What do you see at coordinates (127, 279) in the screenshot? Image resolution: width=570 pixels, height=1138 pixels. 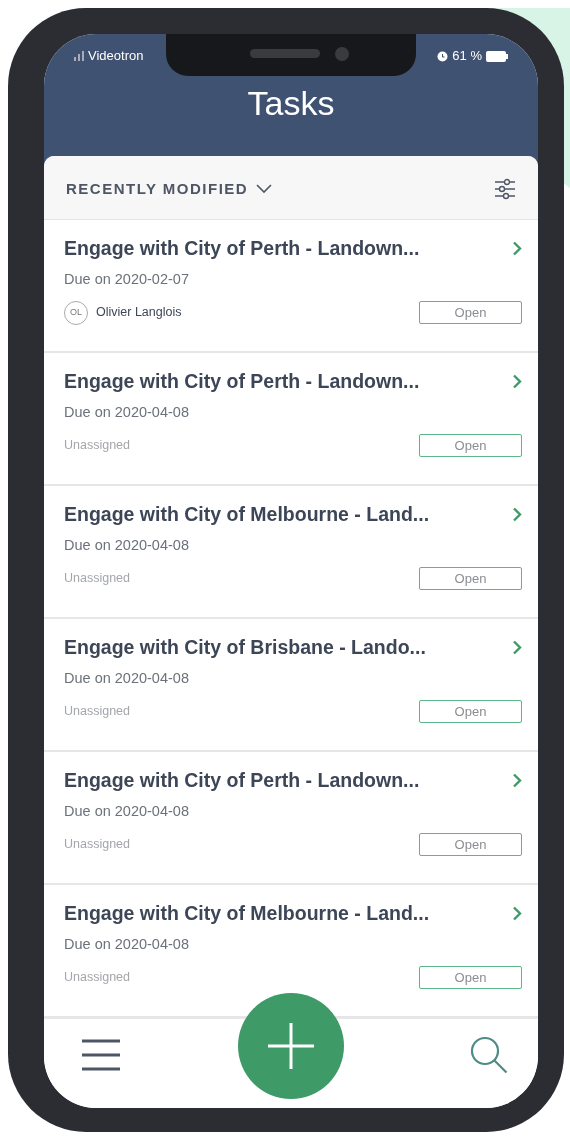 I see `due-date: Due on 2020-02-07` at bounding box center [127, 279].